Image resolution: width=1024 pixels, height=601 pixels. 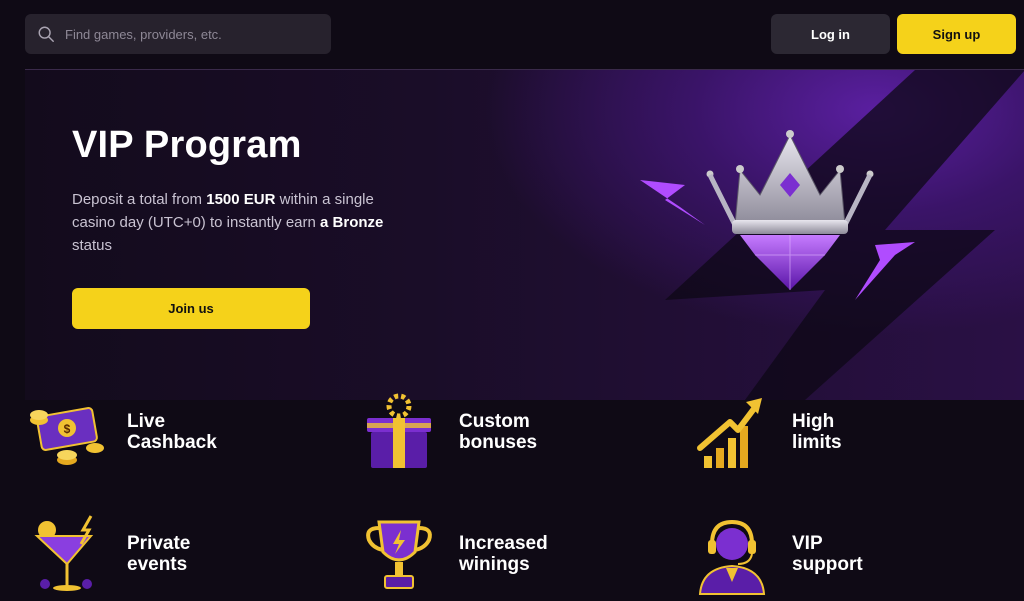 What do you see at coordinates (956, 34) in the screenshot?
I see `signup-button: Sign up` at bounding box center [956, 34].